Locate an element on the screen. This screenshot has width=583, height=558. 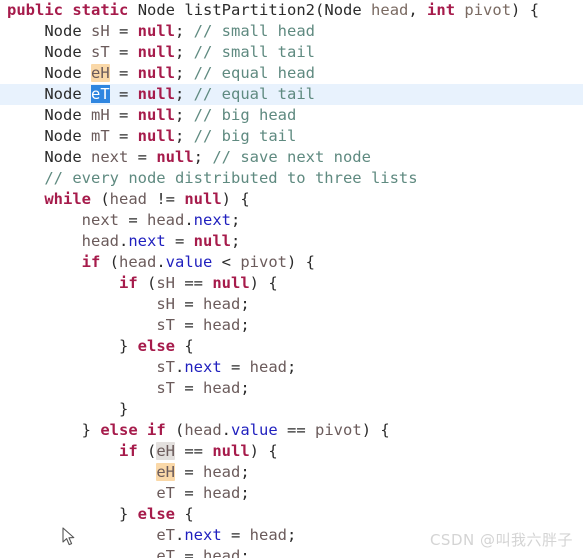
method-name: listPartition2 is located at coordinates (250, 10).